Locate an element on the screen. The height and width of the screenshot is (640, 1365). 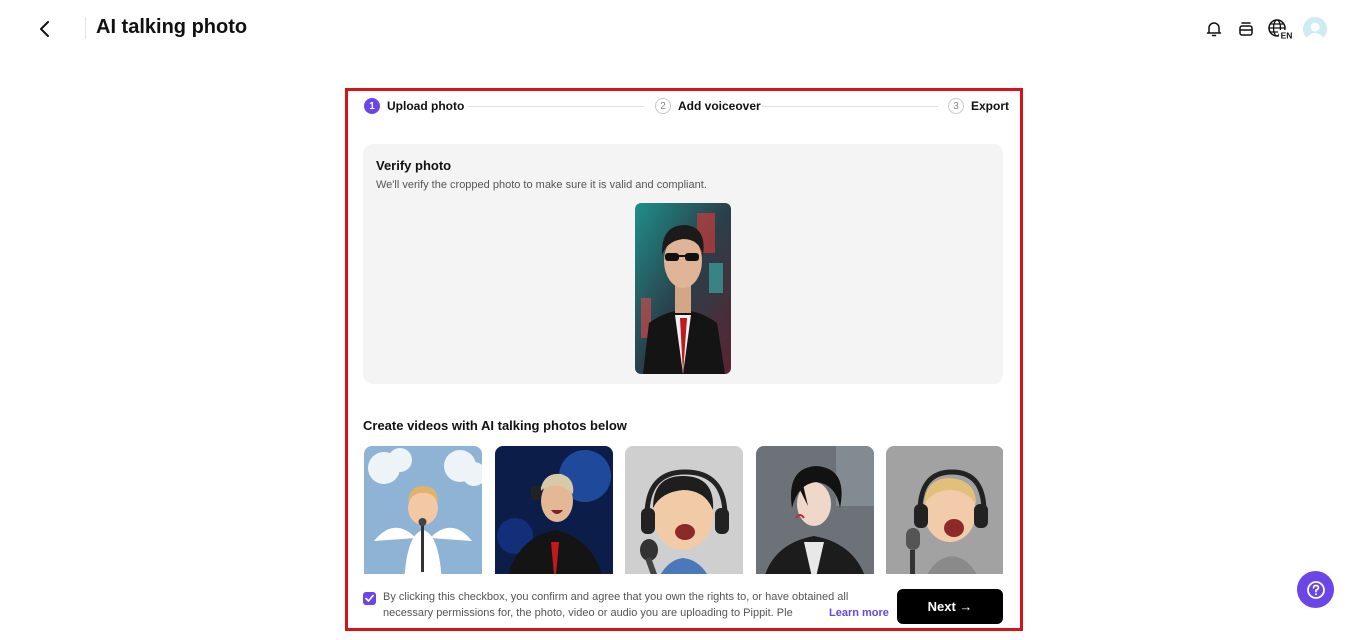
example-thumbnails is located at coordinates (683, 510).